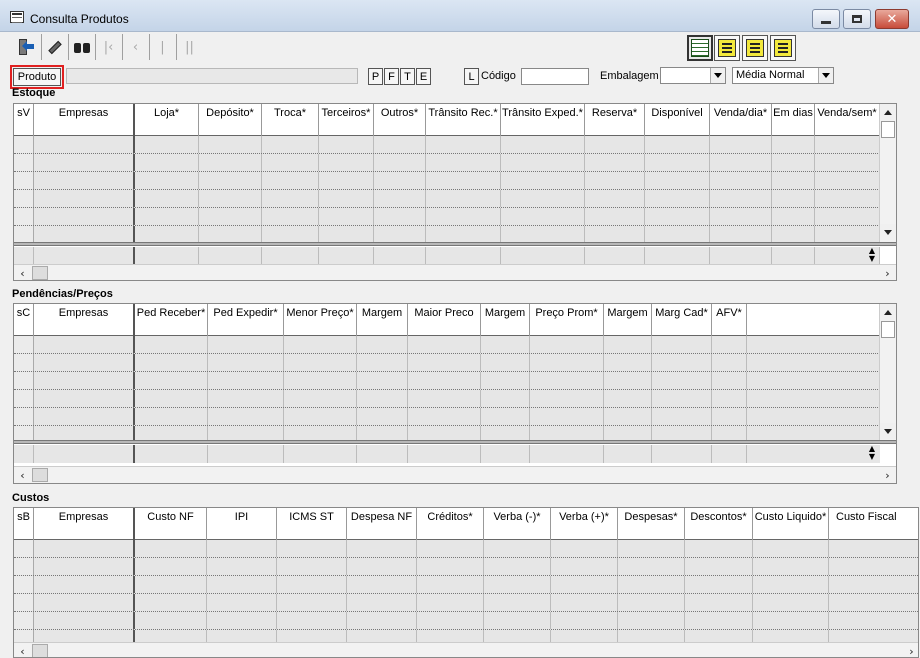 Image resolution: width=920 pixels, height=658 pixels. What do you see at coordinates (230, 120) in the screenshot?
I see `column-header: Depósito*` at bounding box center [230, 120].